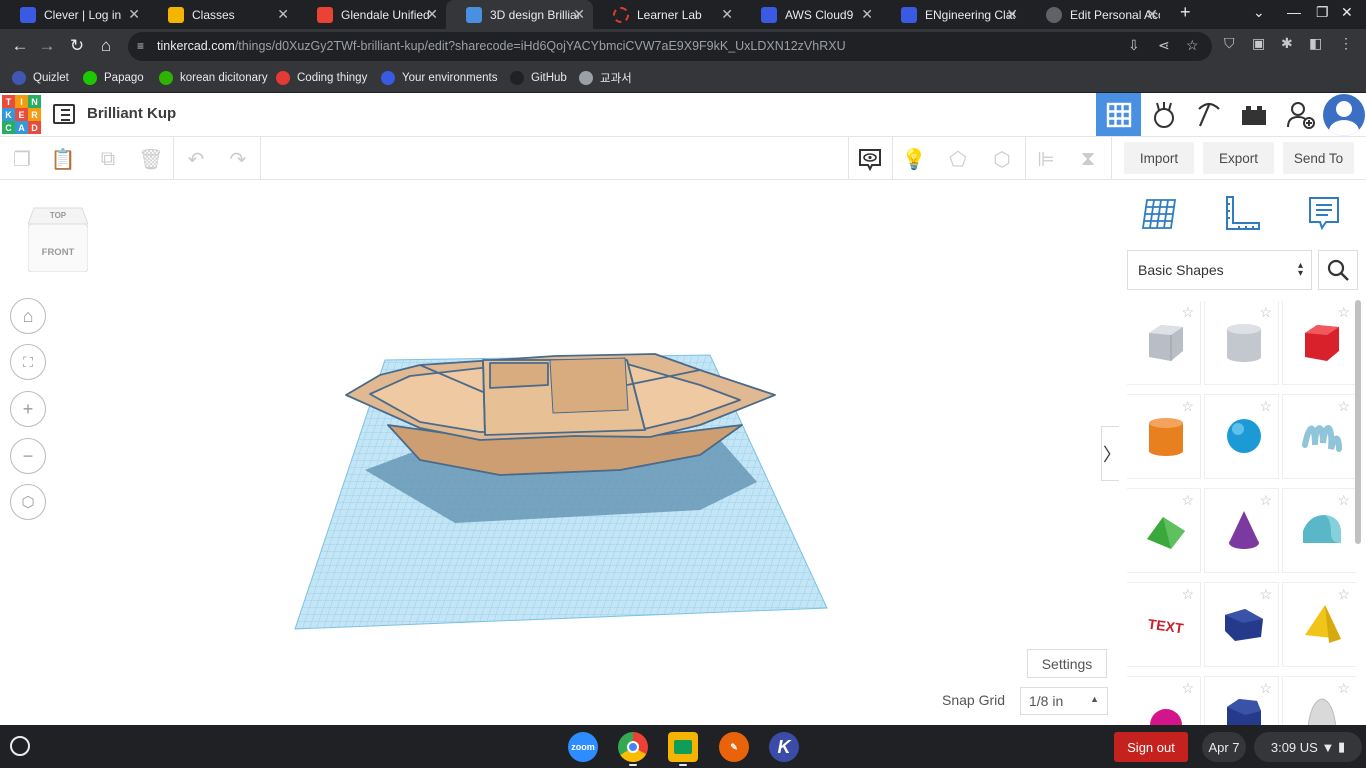  Describe the element at coordinates (953, 14) in the screenshot. I see `browser-tab: ENgineering Class ✕` at that location.